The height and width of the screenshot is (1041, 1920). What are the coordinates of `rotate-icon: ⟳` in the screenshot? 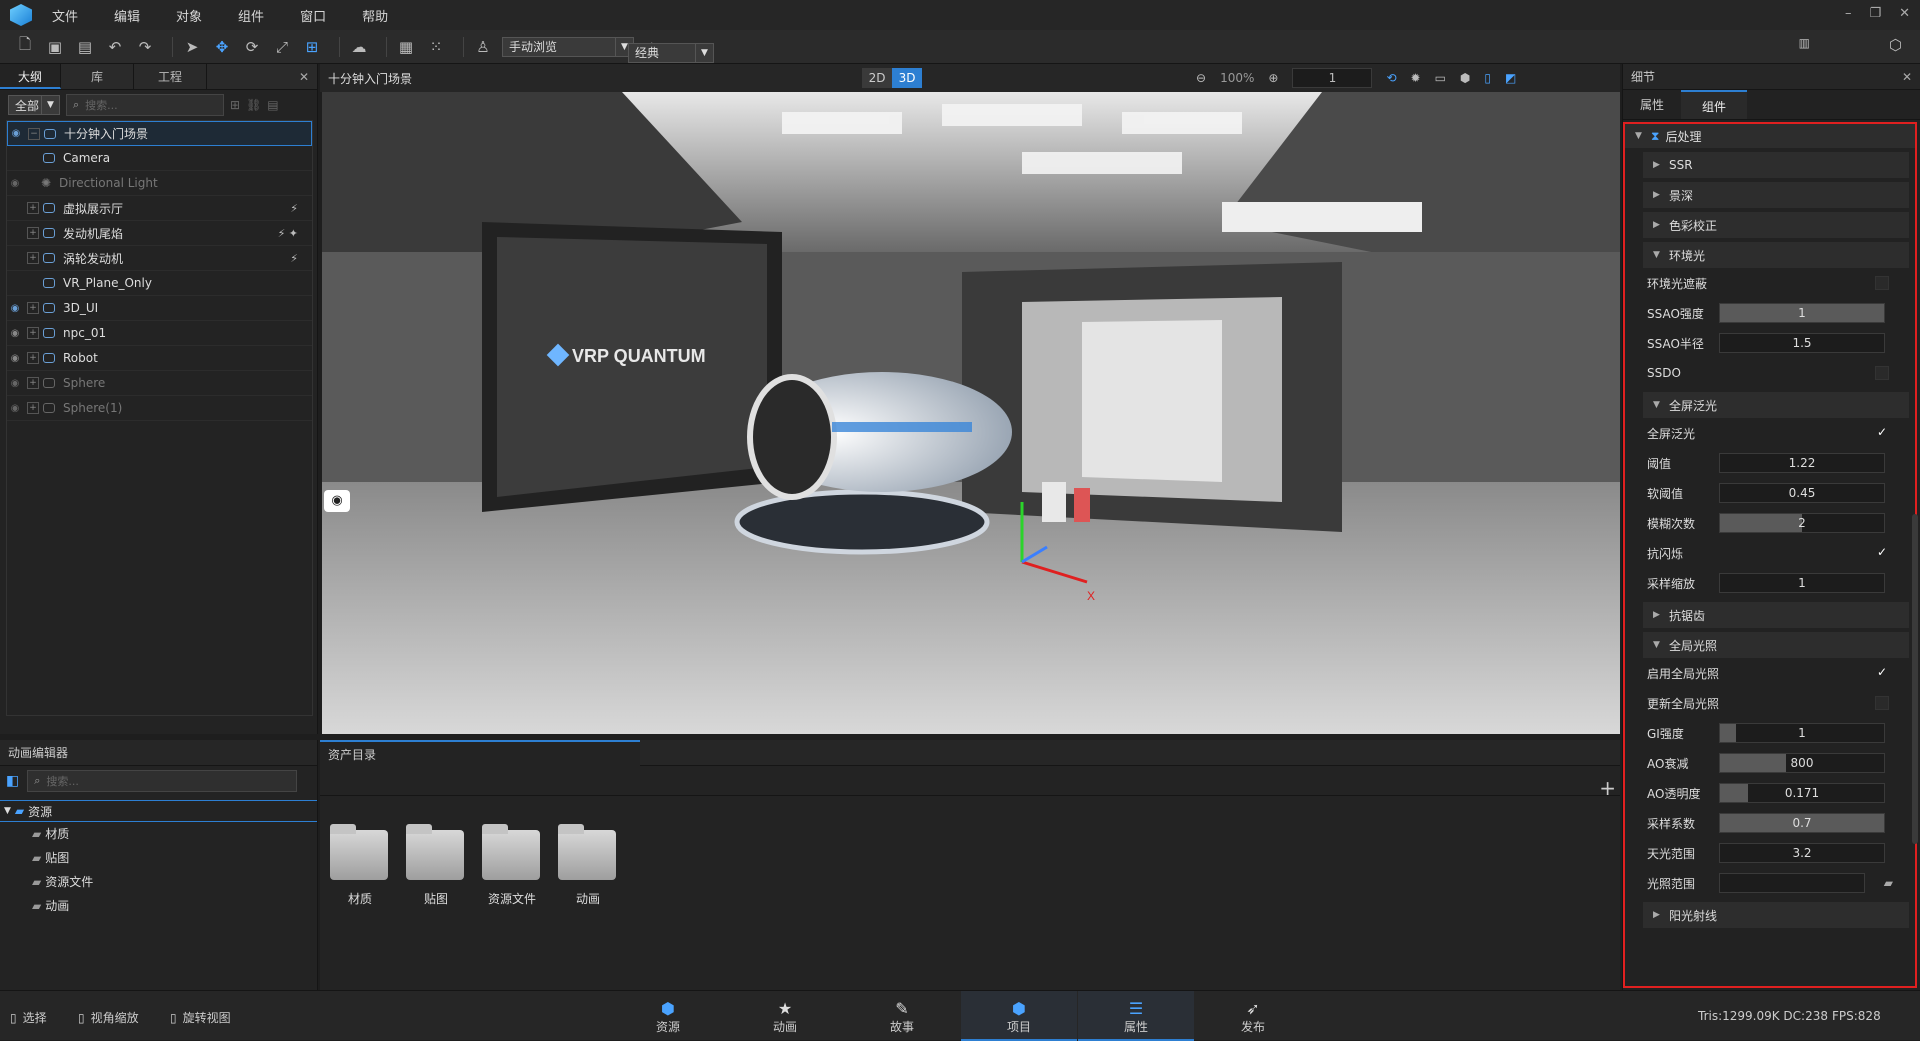 It's located at (252, 47).